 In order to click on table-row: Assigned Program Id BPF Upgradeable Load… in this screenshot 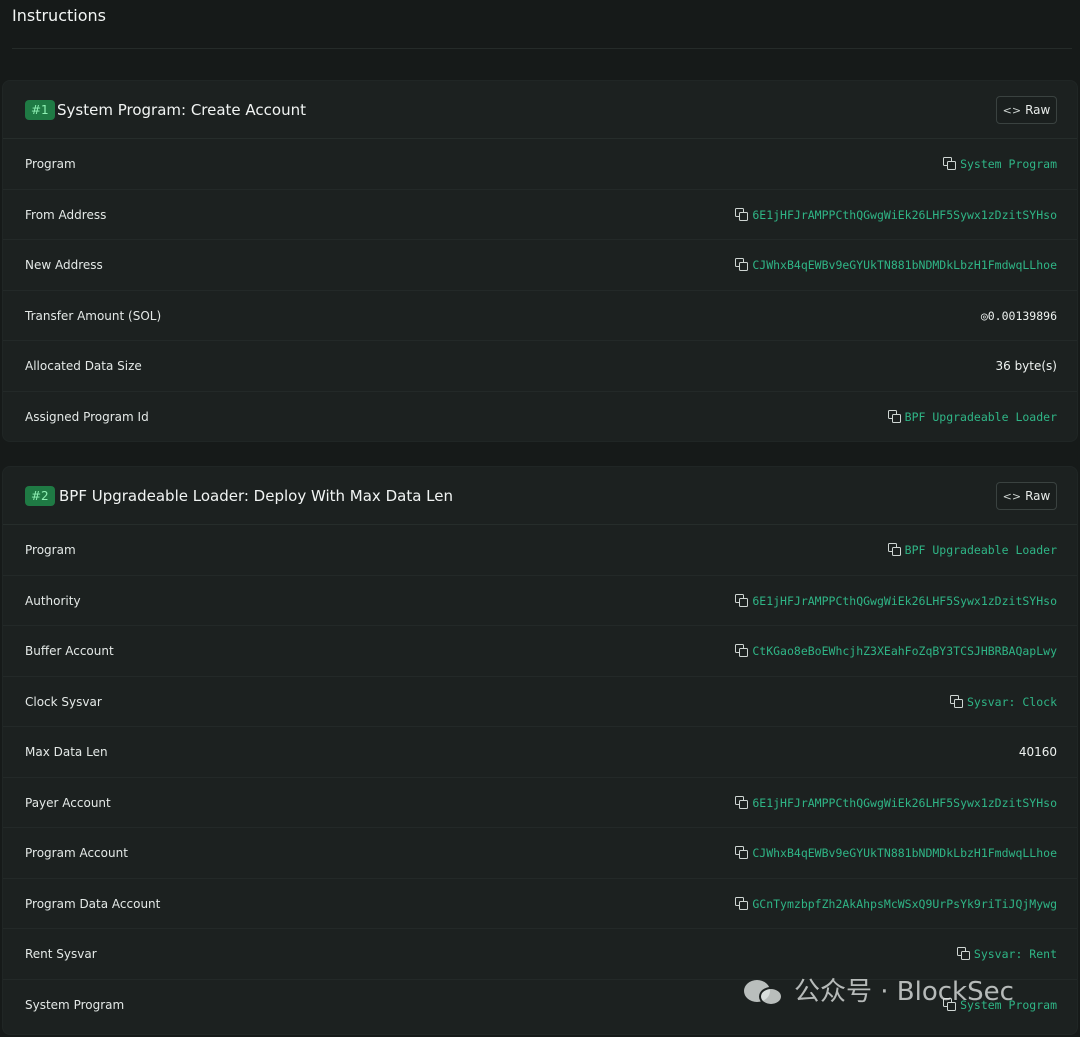, I will do `click(540, 417)`.